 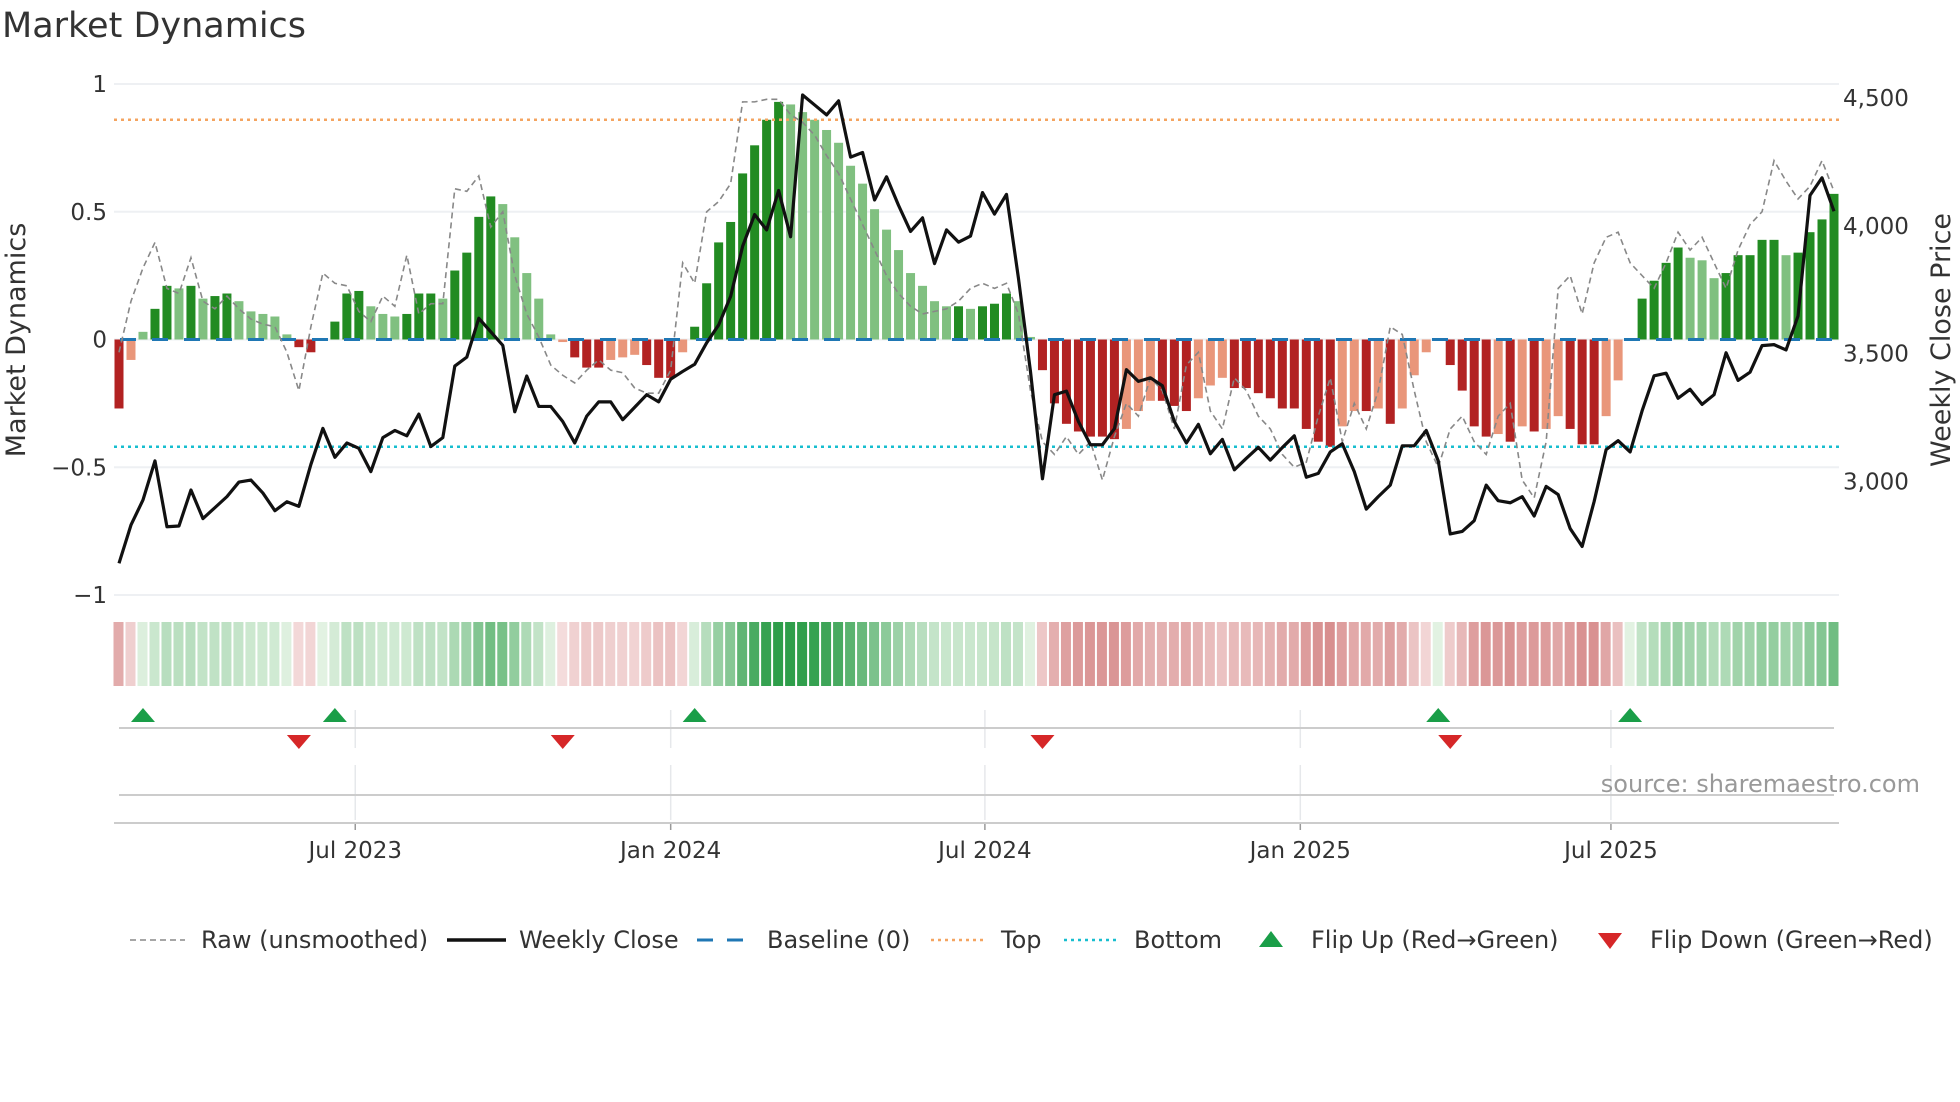 What do you see at coordinates (1021, 940) in the screenshot?
I see `legend-label: Top` at bounding box center [1021, 940].